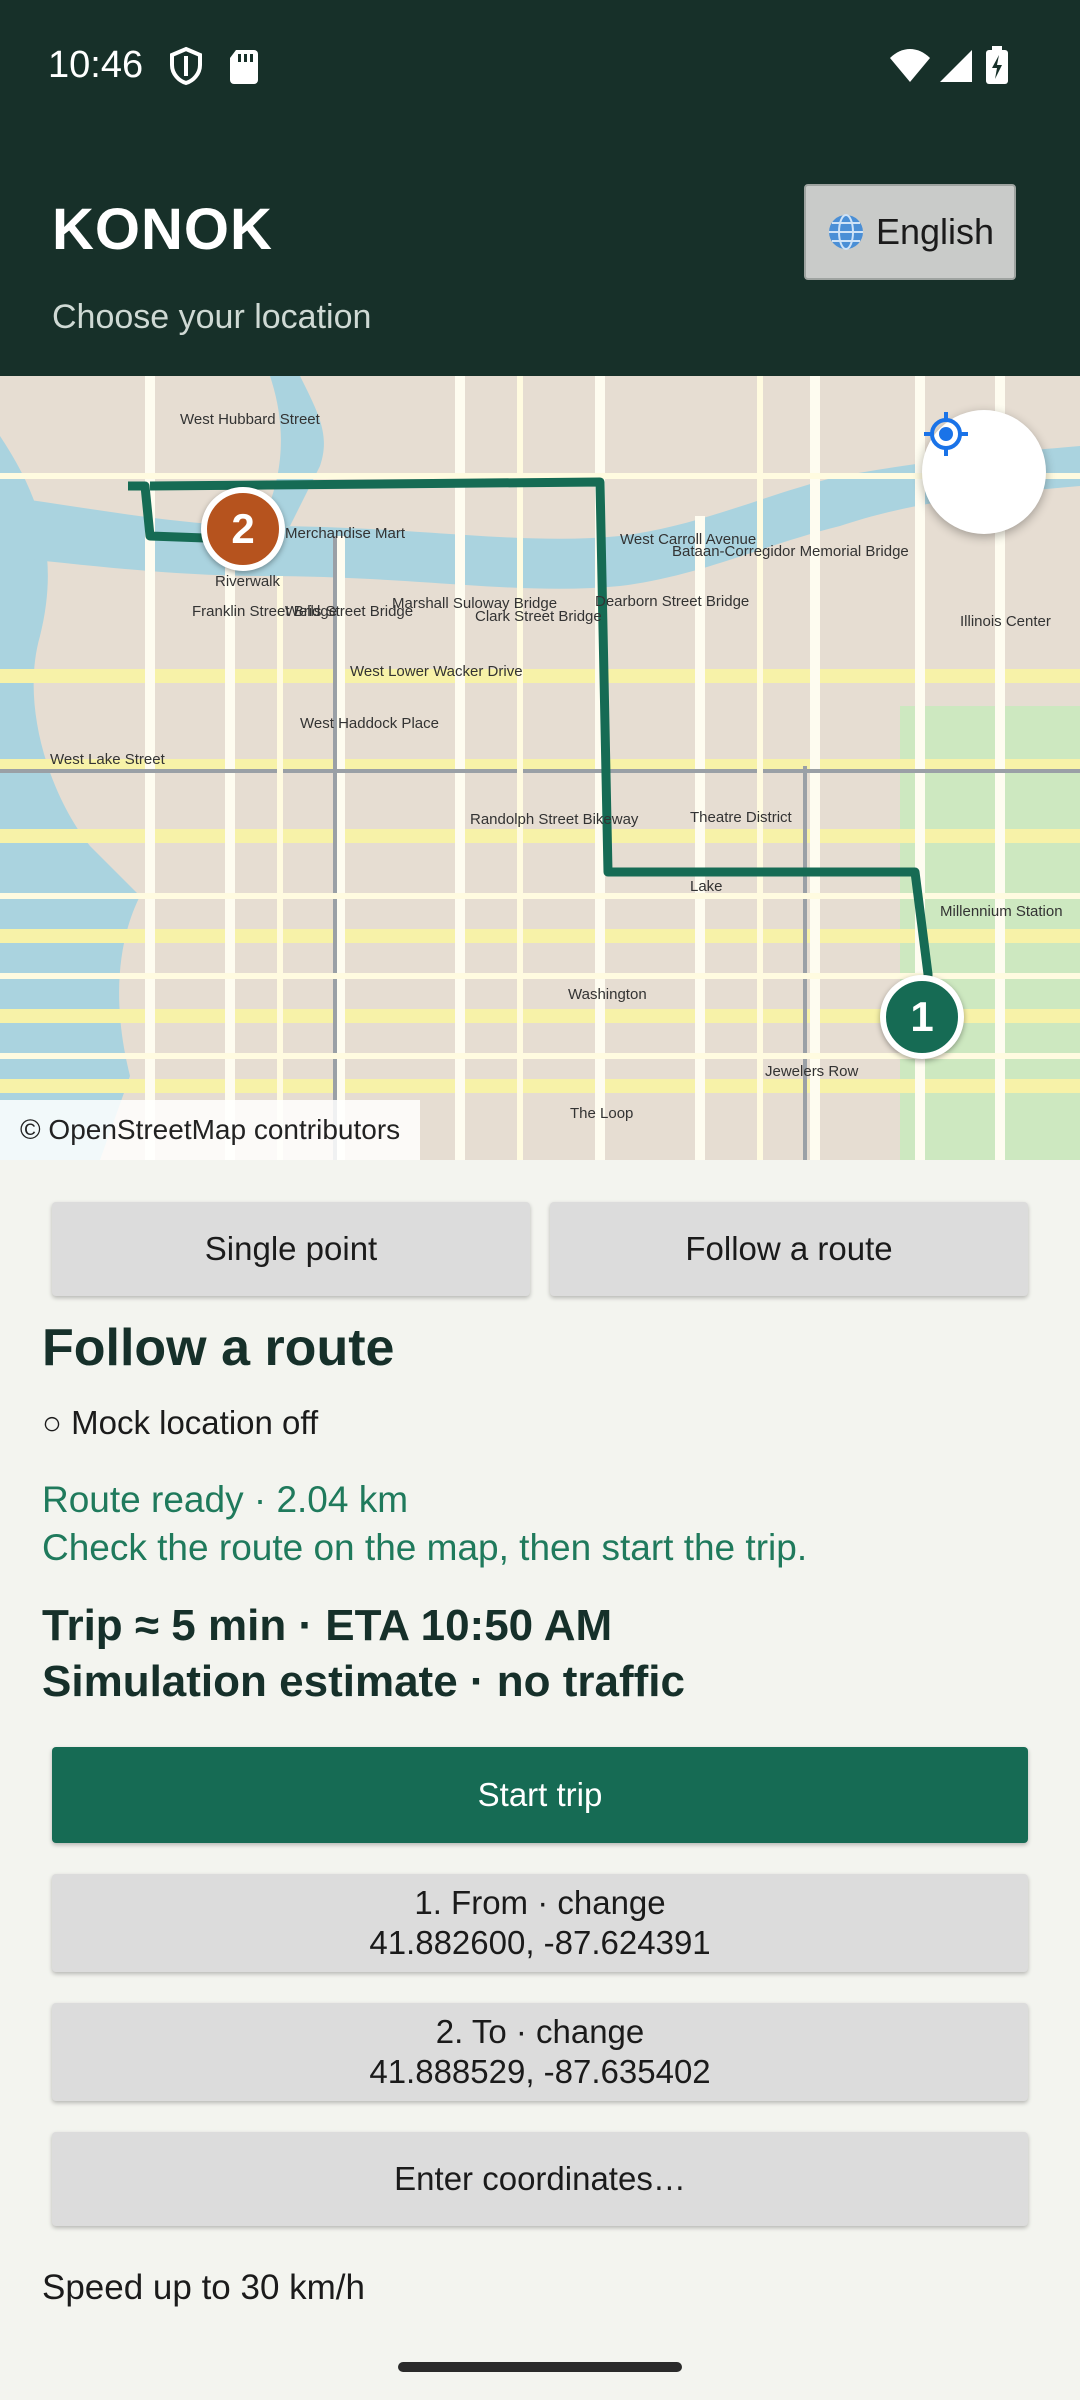  Describe the element at coordinates (540, 65) in the screenshot. I see `status-bar: 10:46` at that location.